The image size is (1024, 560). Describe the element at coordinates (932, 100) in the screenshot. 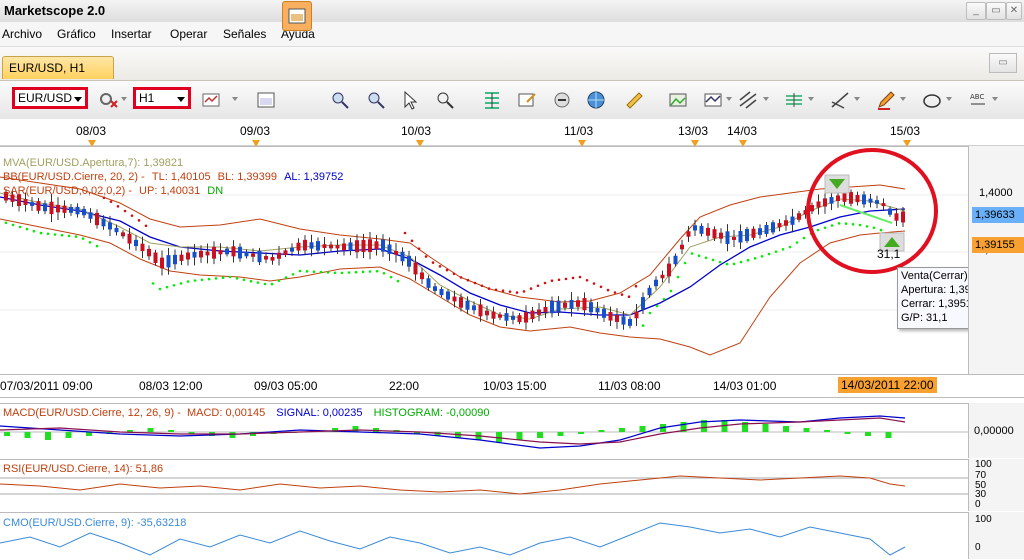

I see `ellipse-icon` at that location.